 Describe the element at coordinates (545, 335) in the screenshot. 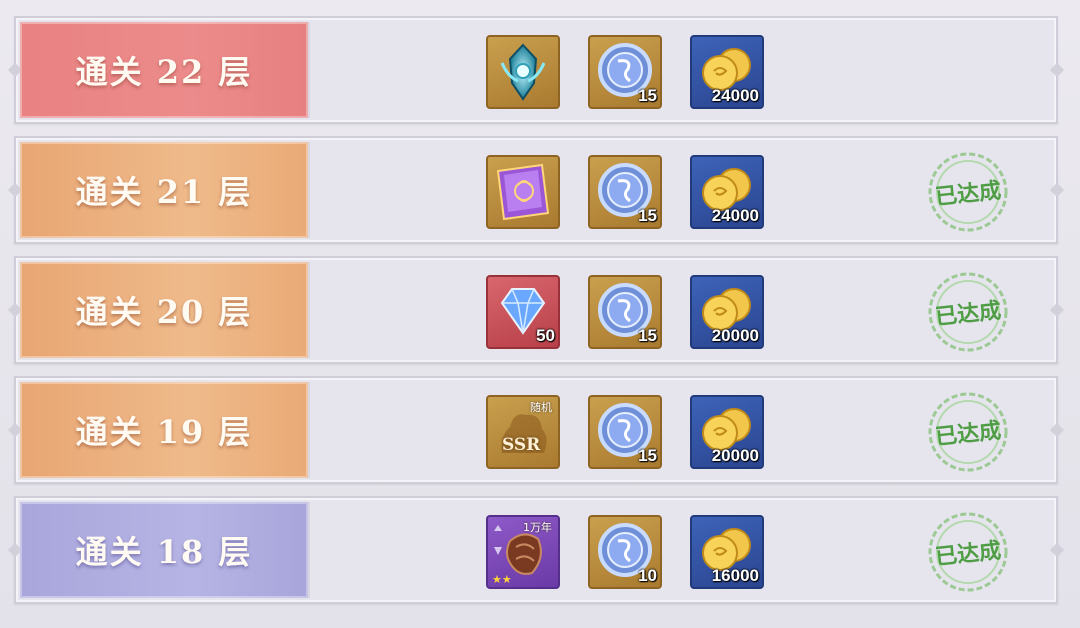

I see `item-quantity: 50` at that location.